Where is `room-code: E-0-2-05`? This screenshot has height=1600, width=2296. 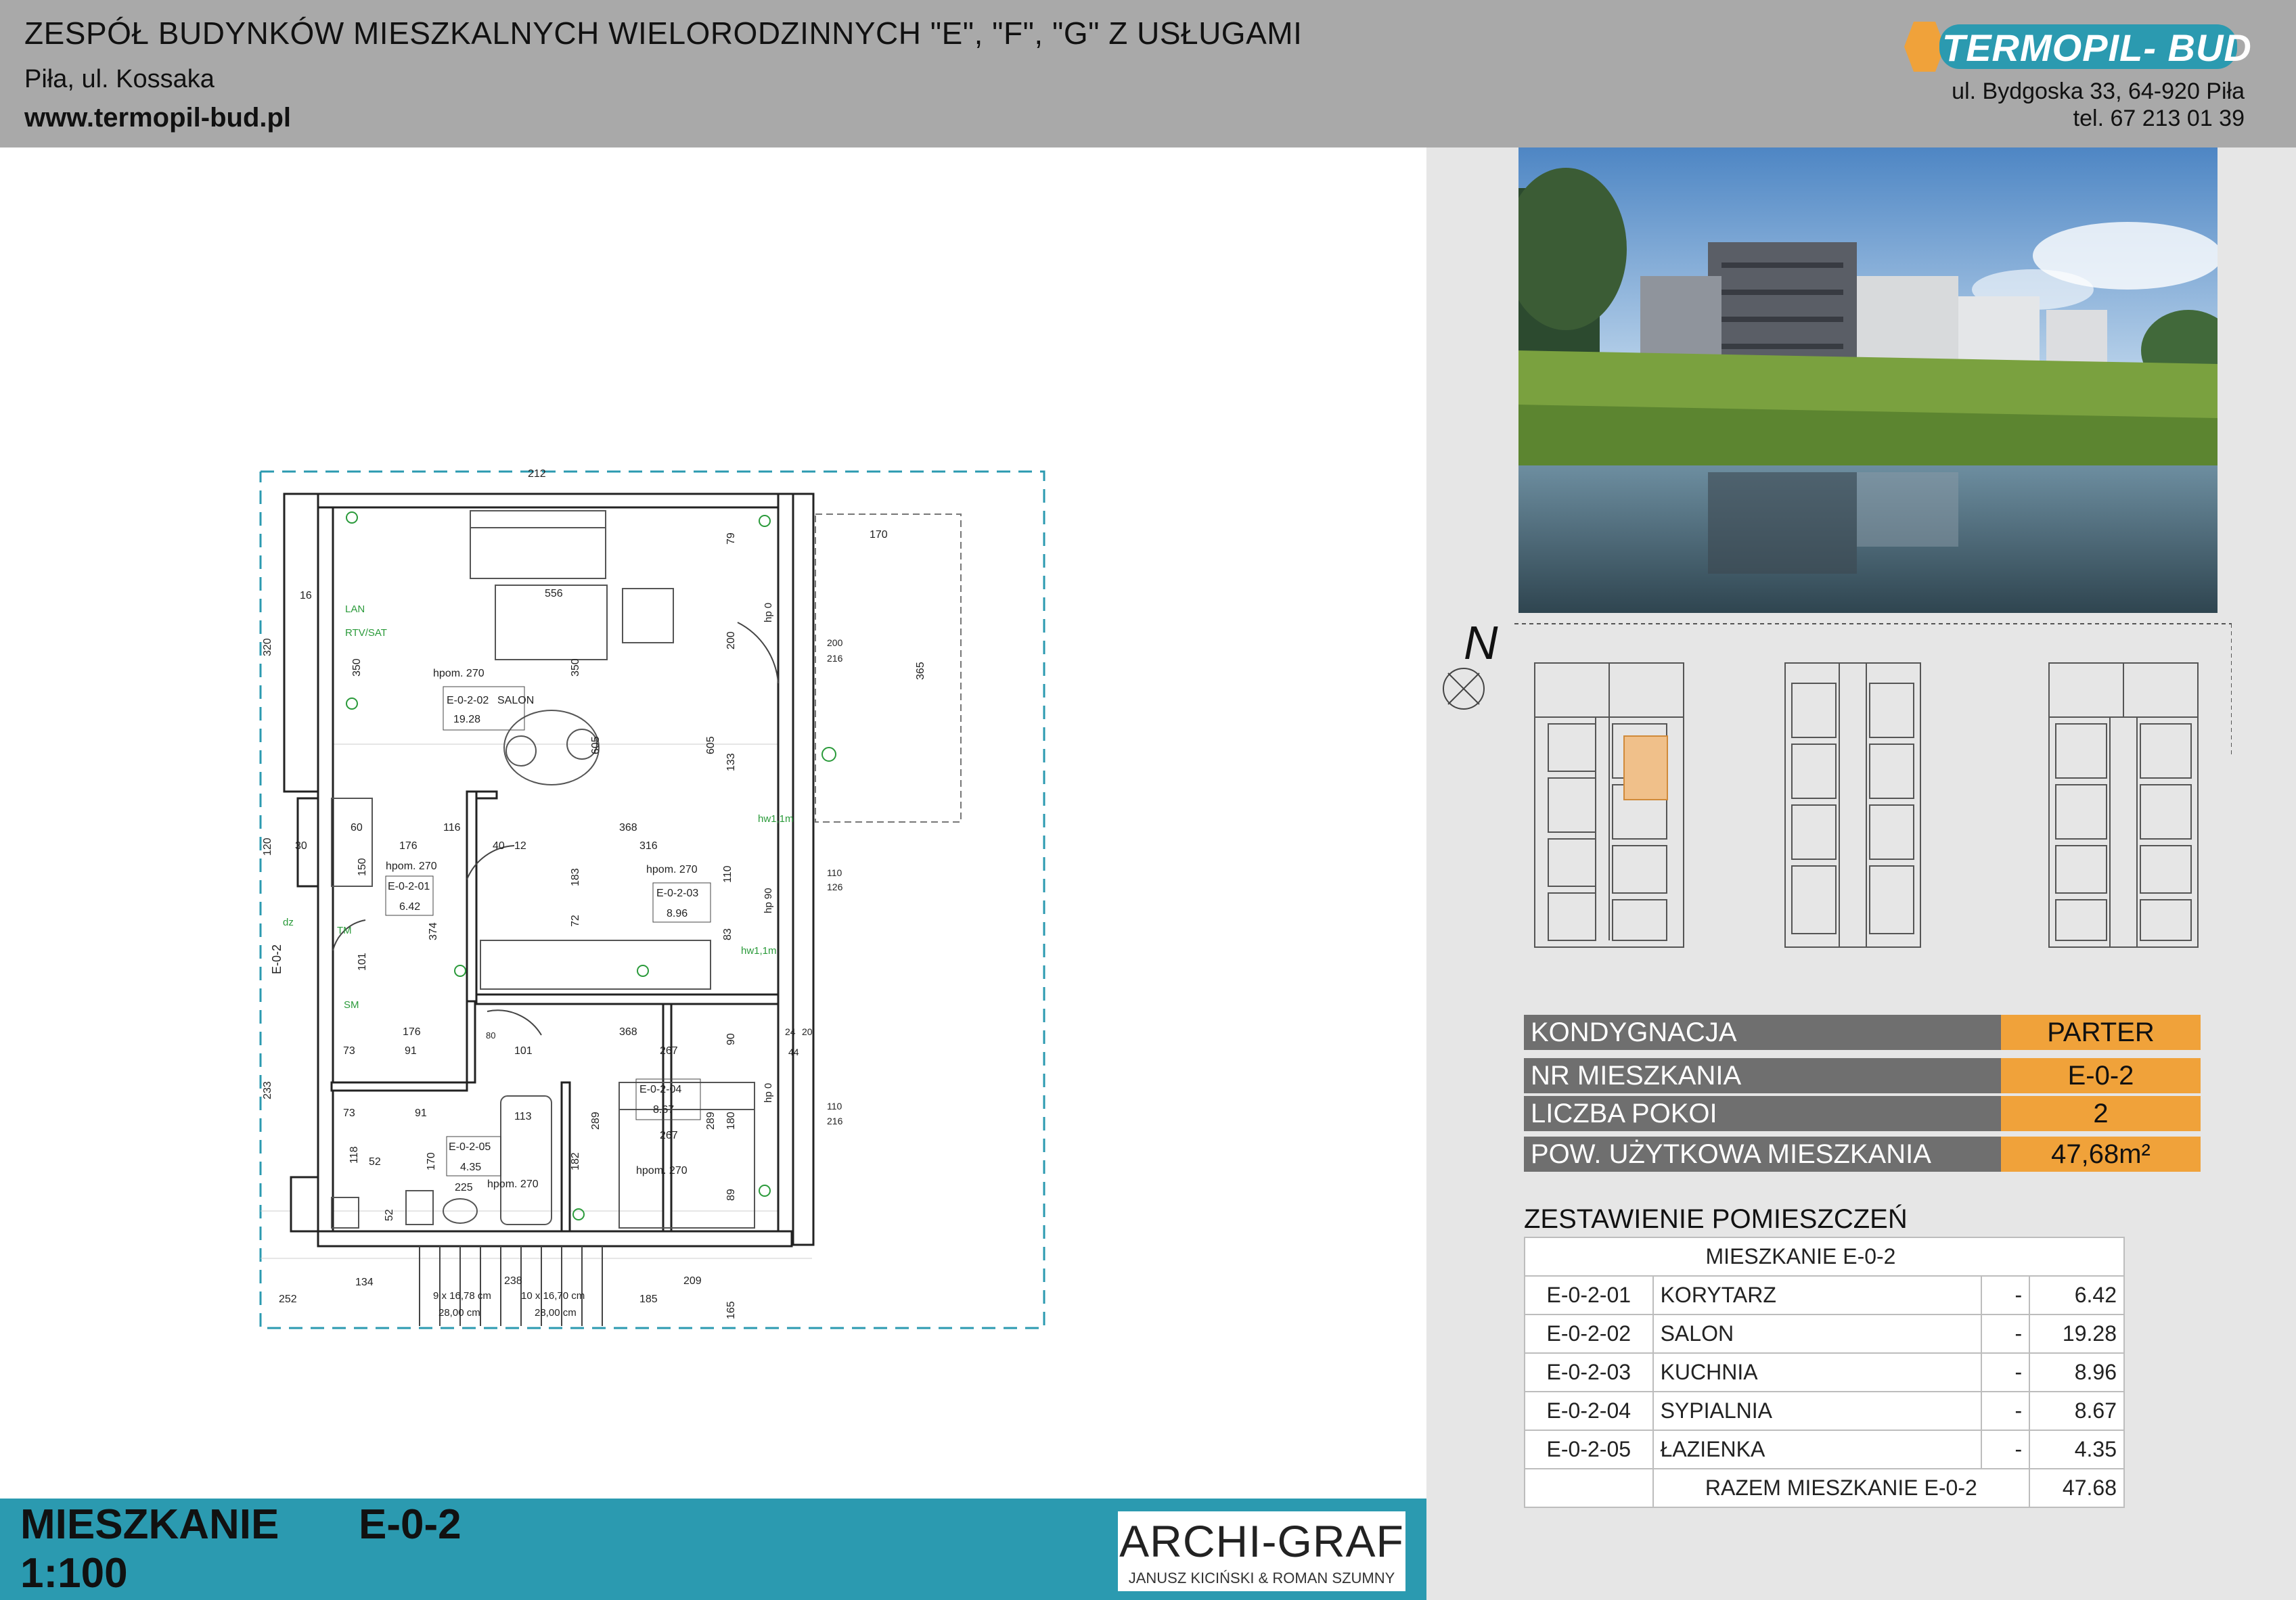
room-code: E-0-2-05 is located at coordinates (470, 1147).